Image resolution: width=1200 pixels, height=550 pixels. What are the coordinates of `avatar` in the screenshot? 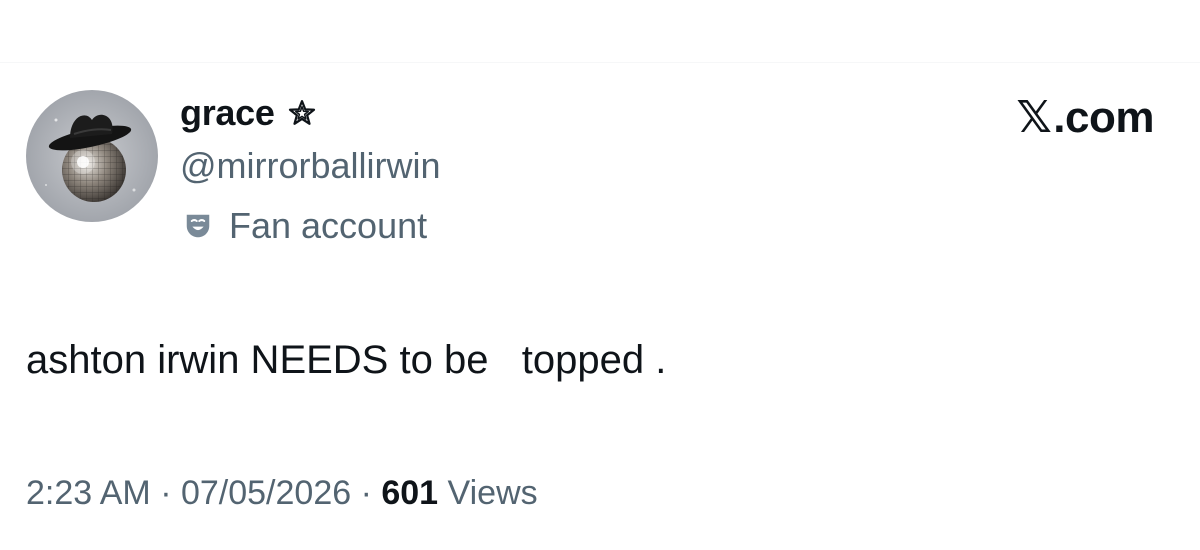 It's located at (92, 156).